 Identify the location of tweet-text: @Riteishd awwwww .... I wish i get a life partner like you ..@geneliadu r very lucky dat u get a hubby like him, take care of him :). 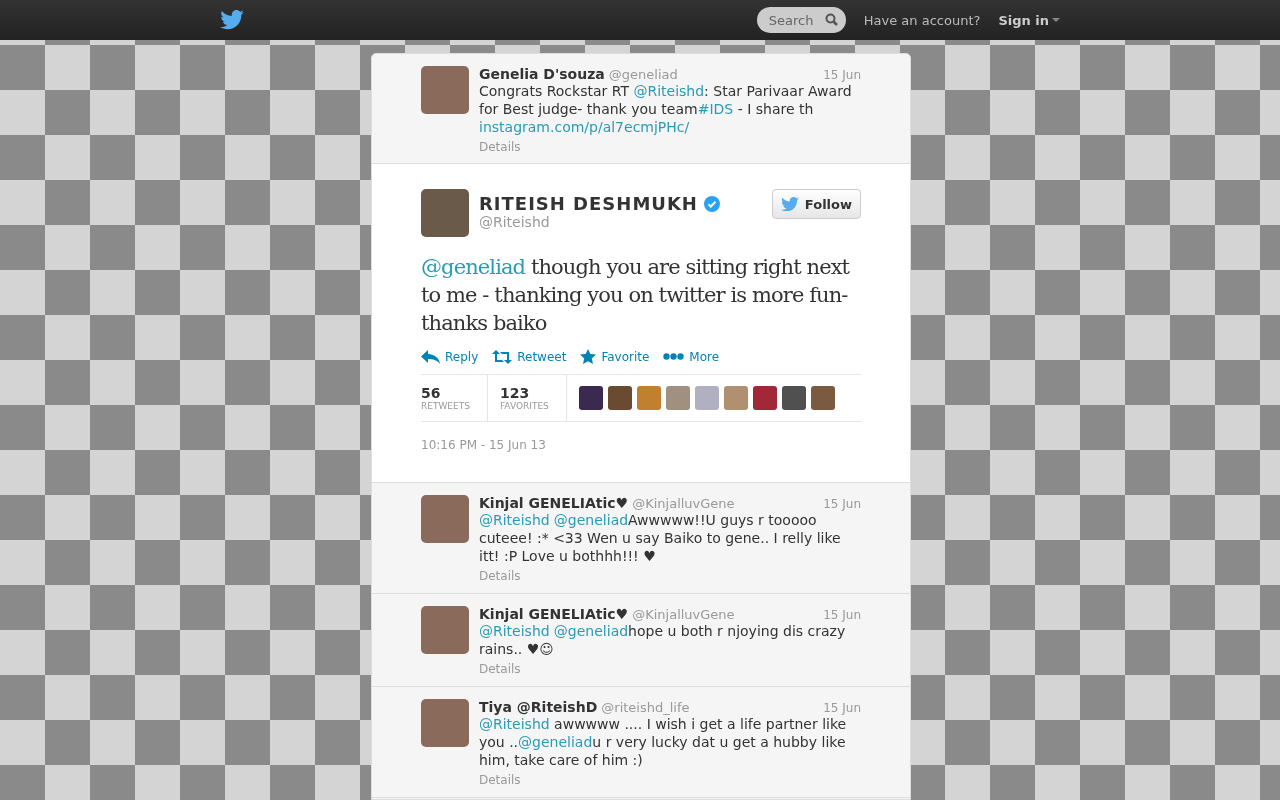
(663, 742).